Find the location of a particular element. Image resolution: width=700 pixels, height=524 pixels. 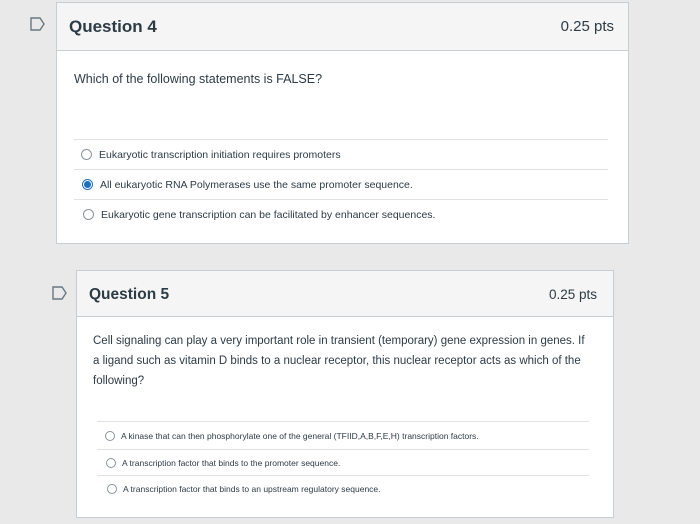

question-5-title: Question 5 is located at coordinates (129, 294).